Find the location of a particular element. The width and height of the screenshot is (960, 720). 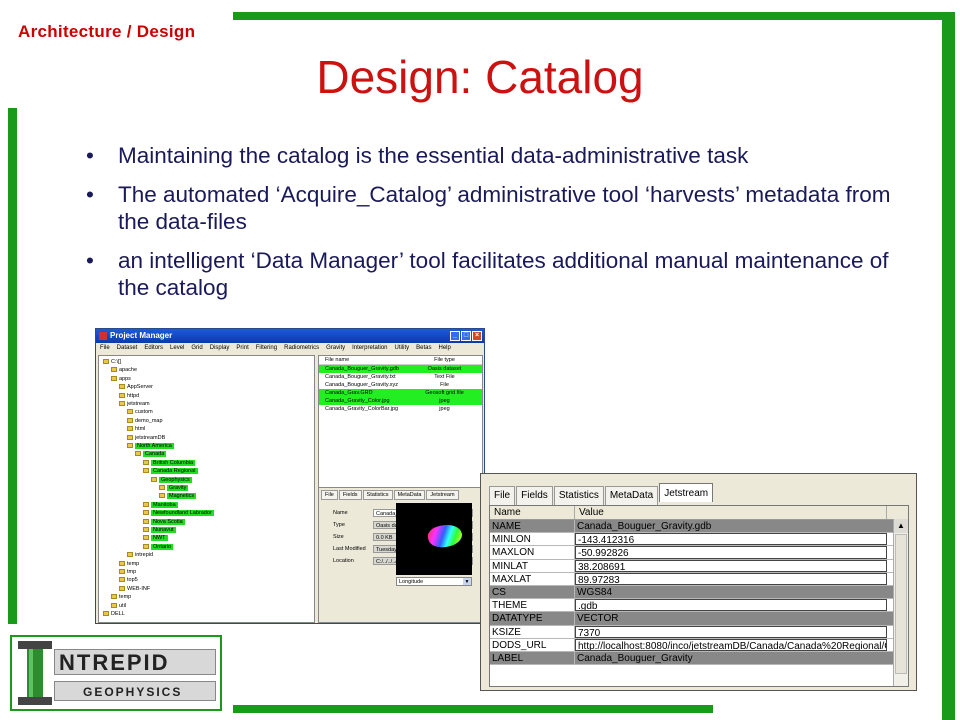

table-row: DATATYPE VECTOR is located at coordinates (699, 619).